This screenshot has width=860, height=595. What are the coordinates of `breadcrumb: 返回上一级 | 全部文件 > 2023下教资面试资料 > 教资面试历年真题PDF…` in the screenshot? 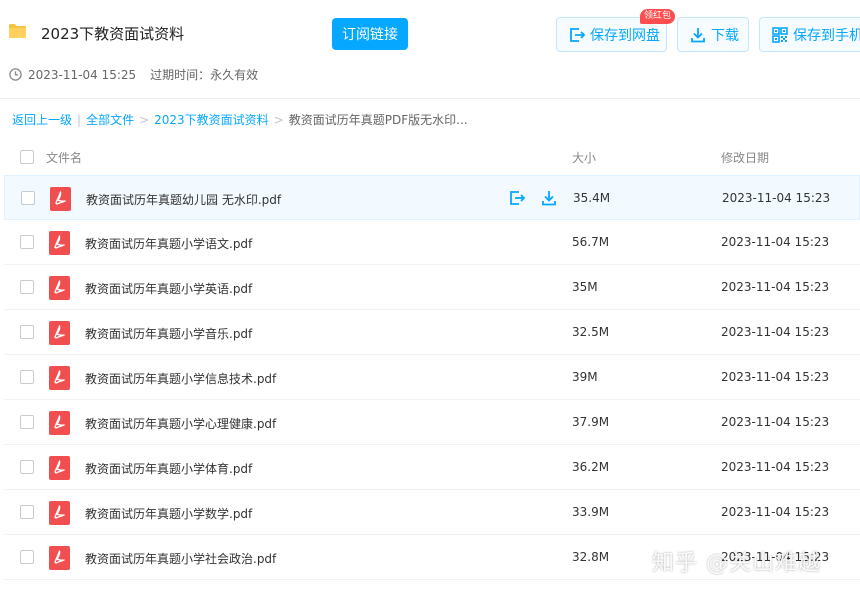 It's located at (240, 119).